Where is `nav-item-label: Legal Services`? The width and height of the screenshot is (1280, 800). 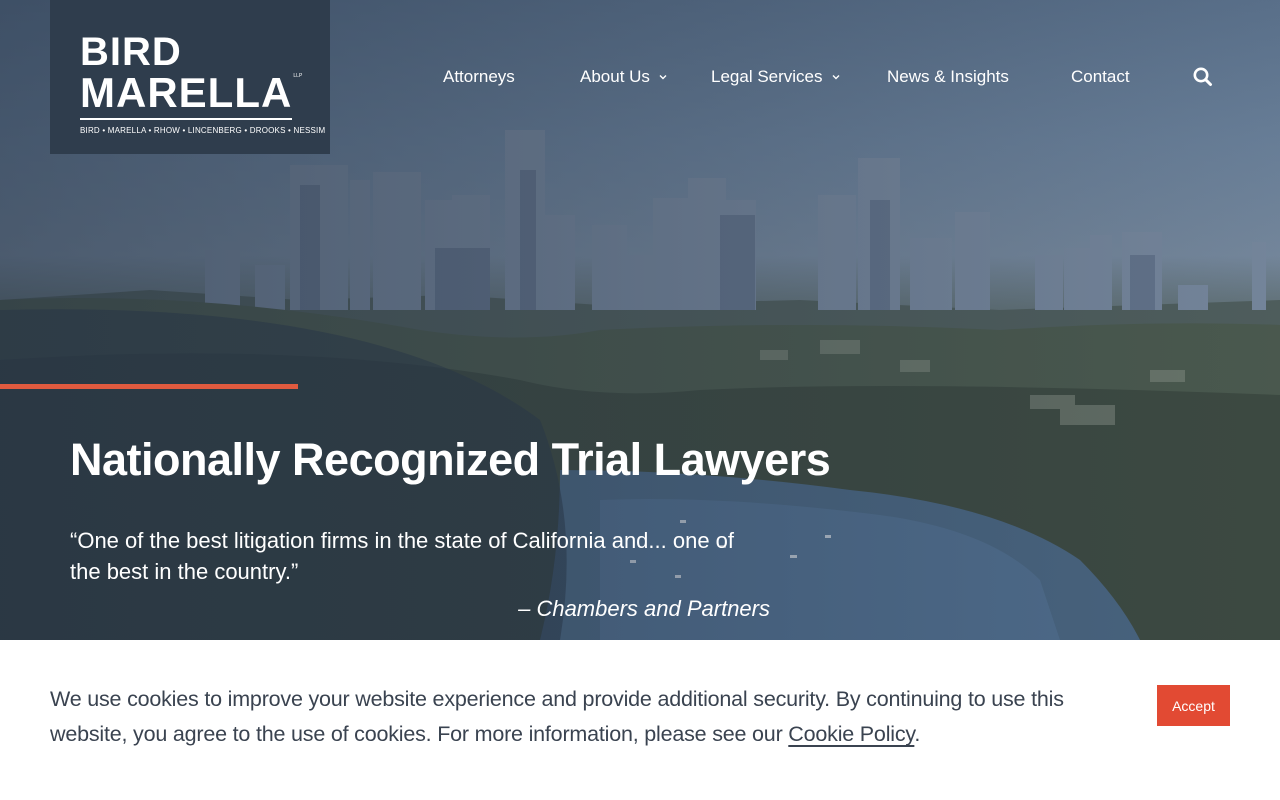
nav-item-label: Legal Services is located at coordinates (767, 76).